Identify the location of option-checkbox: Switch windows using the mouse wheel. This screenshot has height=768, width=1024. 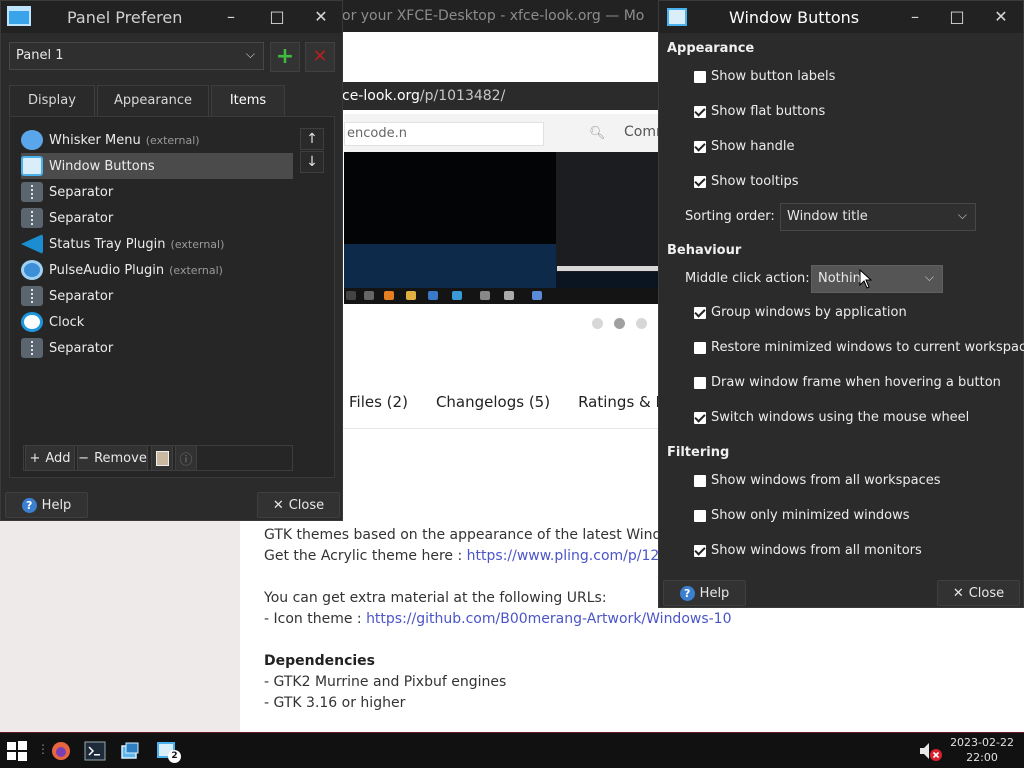
(831, 417).